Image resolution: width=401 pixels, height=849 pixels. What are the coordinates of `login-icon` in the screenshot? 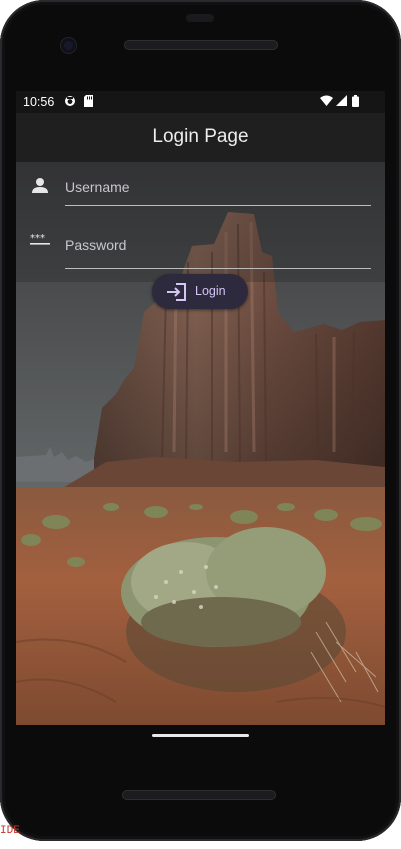 It's located at (177, 293).